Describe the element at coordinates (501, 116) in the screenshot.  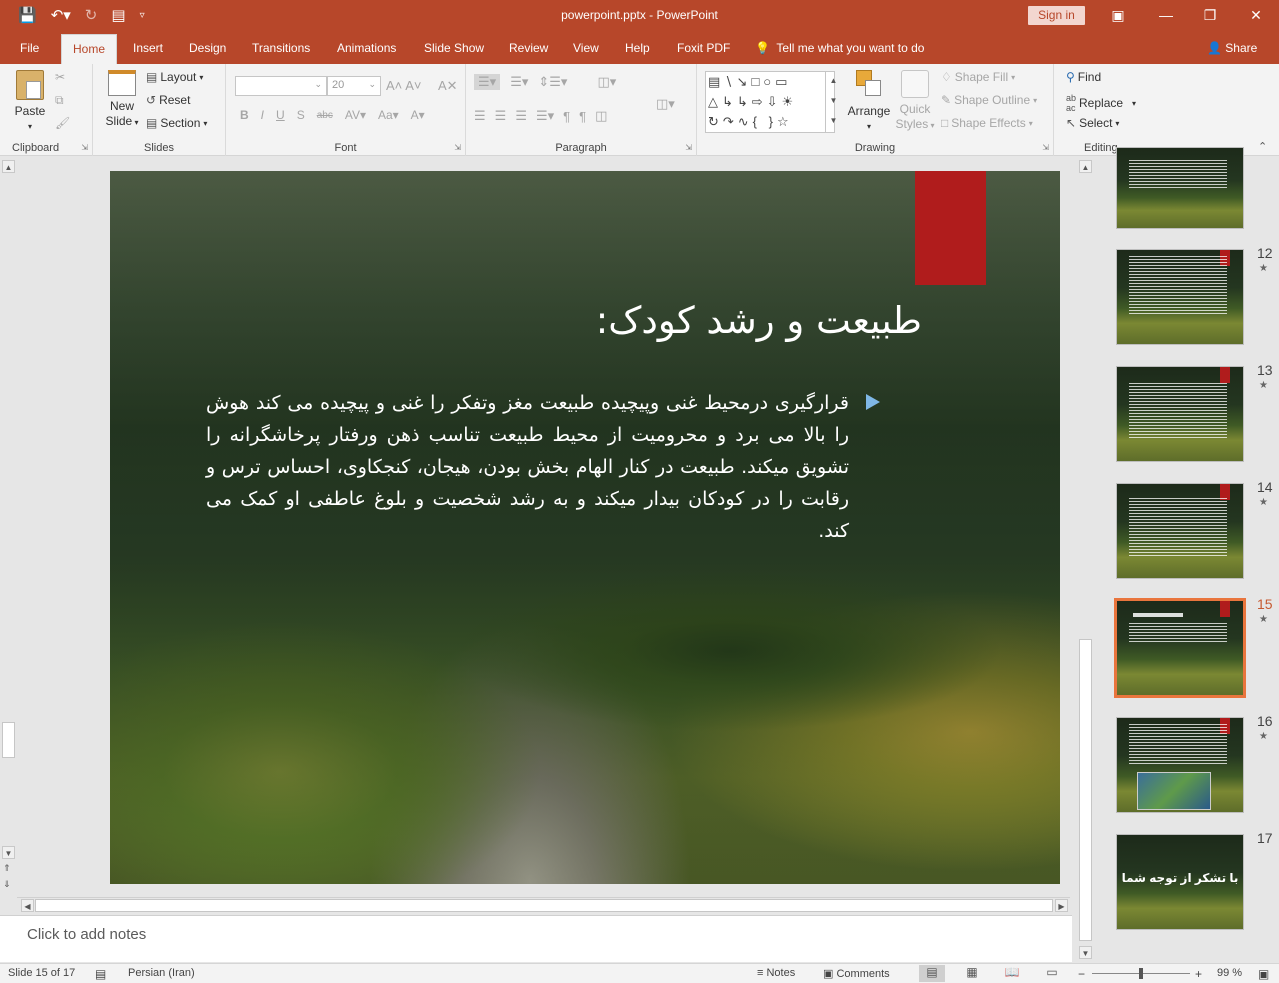
I see `align-center-icon: ☰` at that location.